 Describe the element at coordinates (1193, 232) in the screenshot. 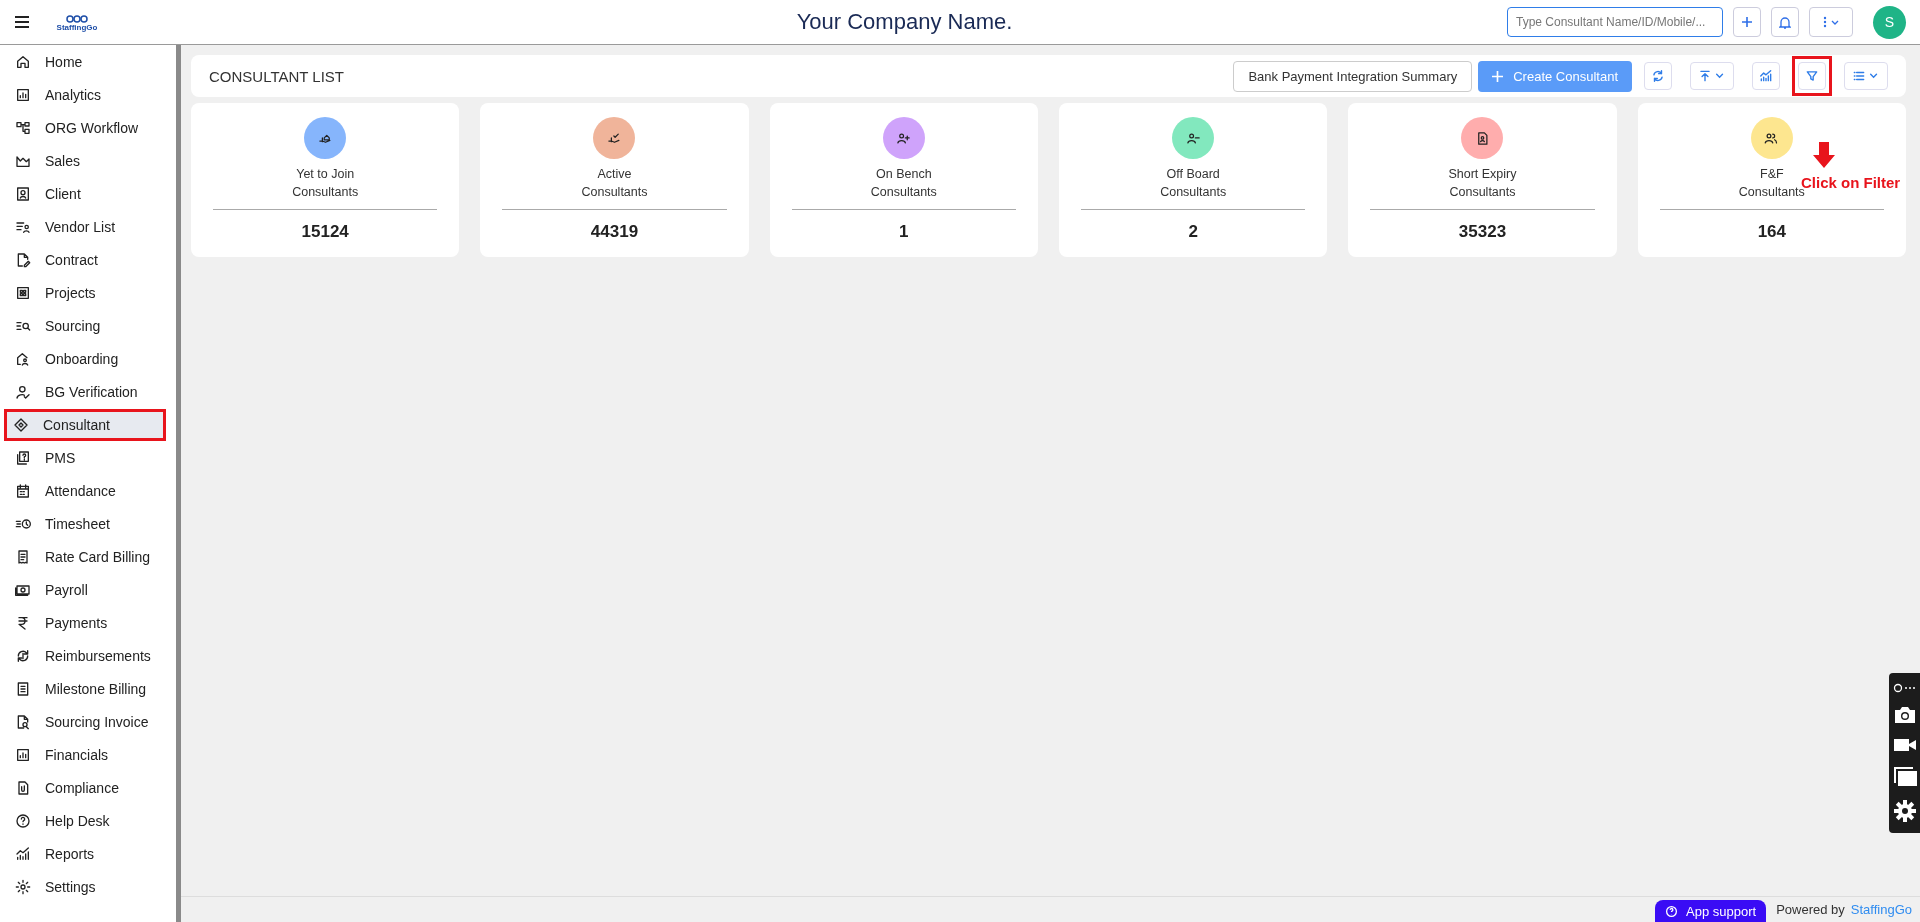

I see `card-count: 2` at that location.